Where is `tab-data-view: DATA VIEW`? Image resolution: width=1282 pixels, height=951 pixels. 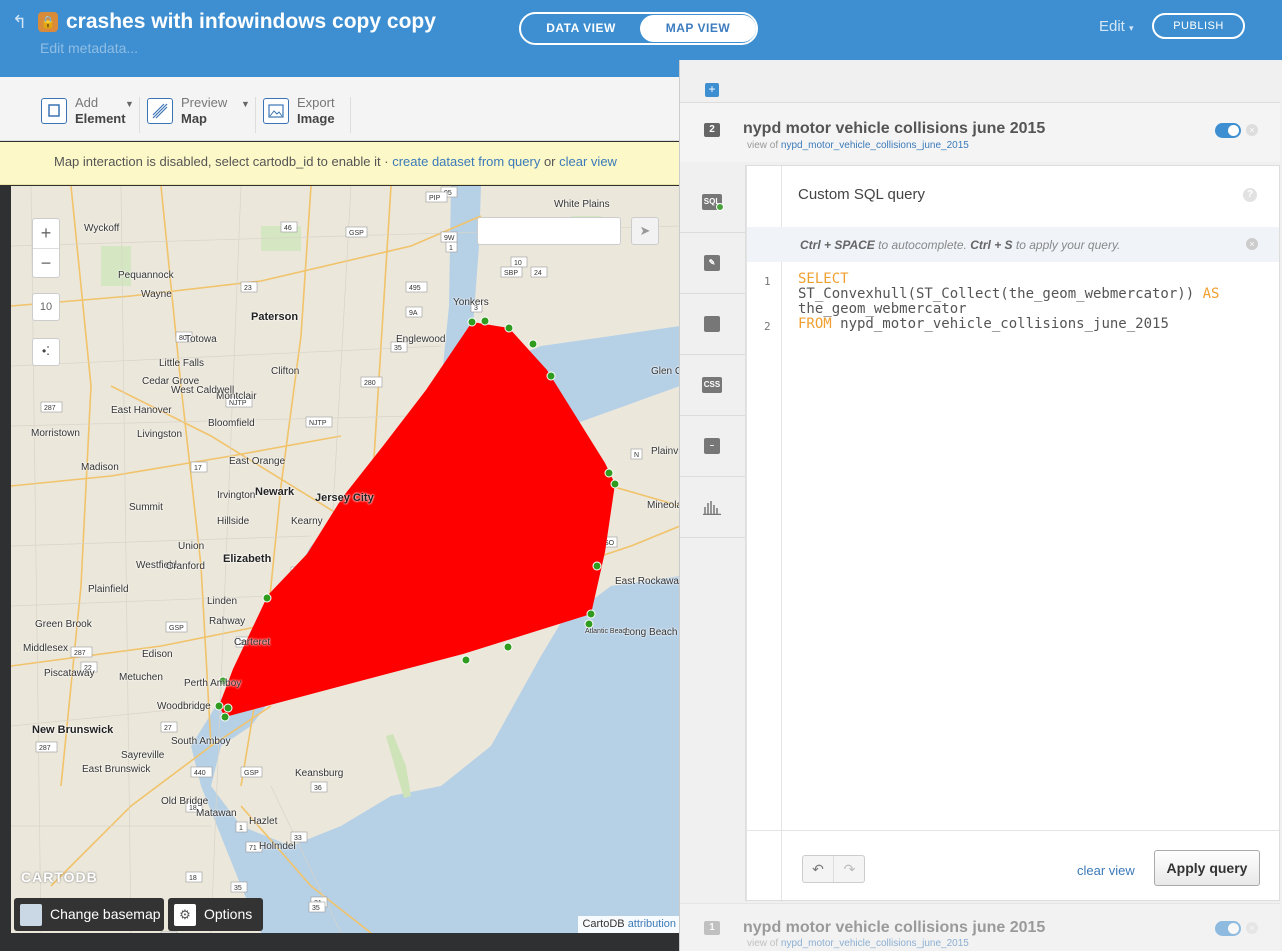
tab-data-view: DATA VIEW is located at coordinates (581, 28).